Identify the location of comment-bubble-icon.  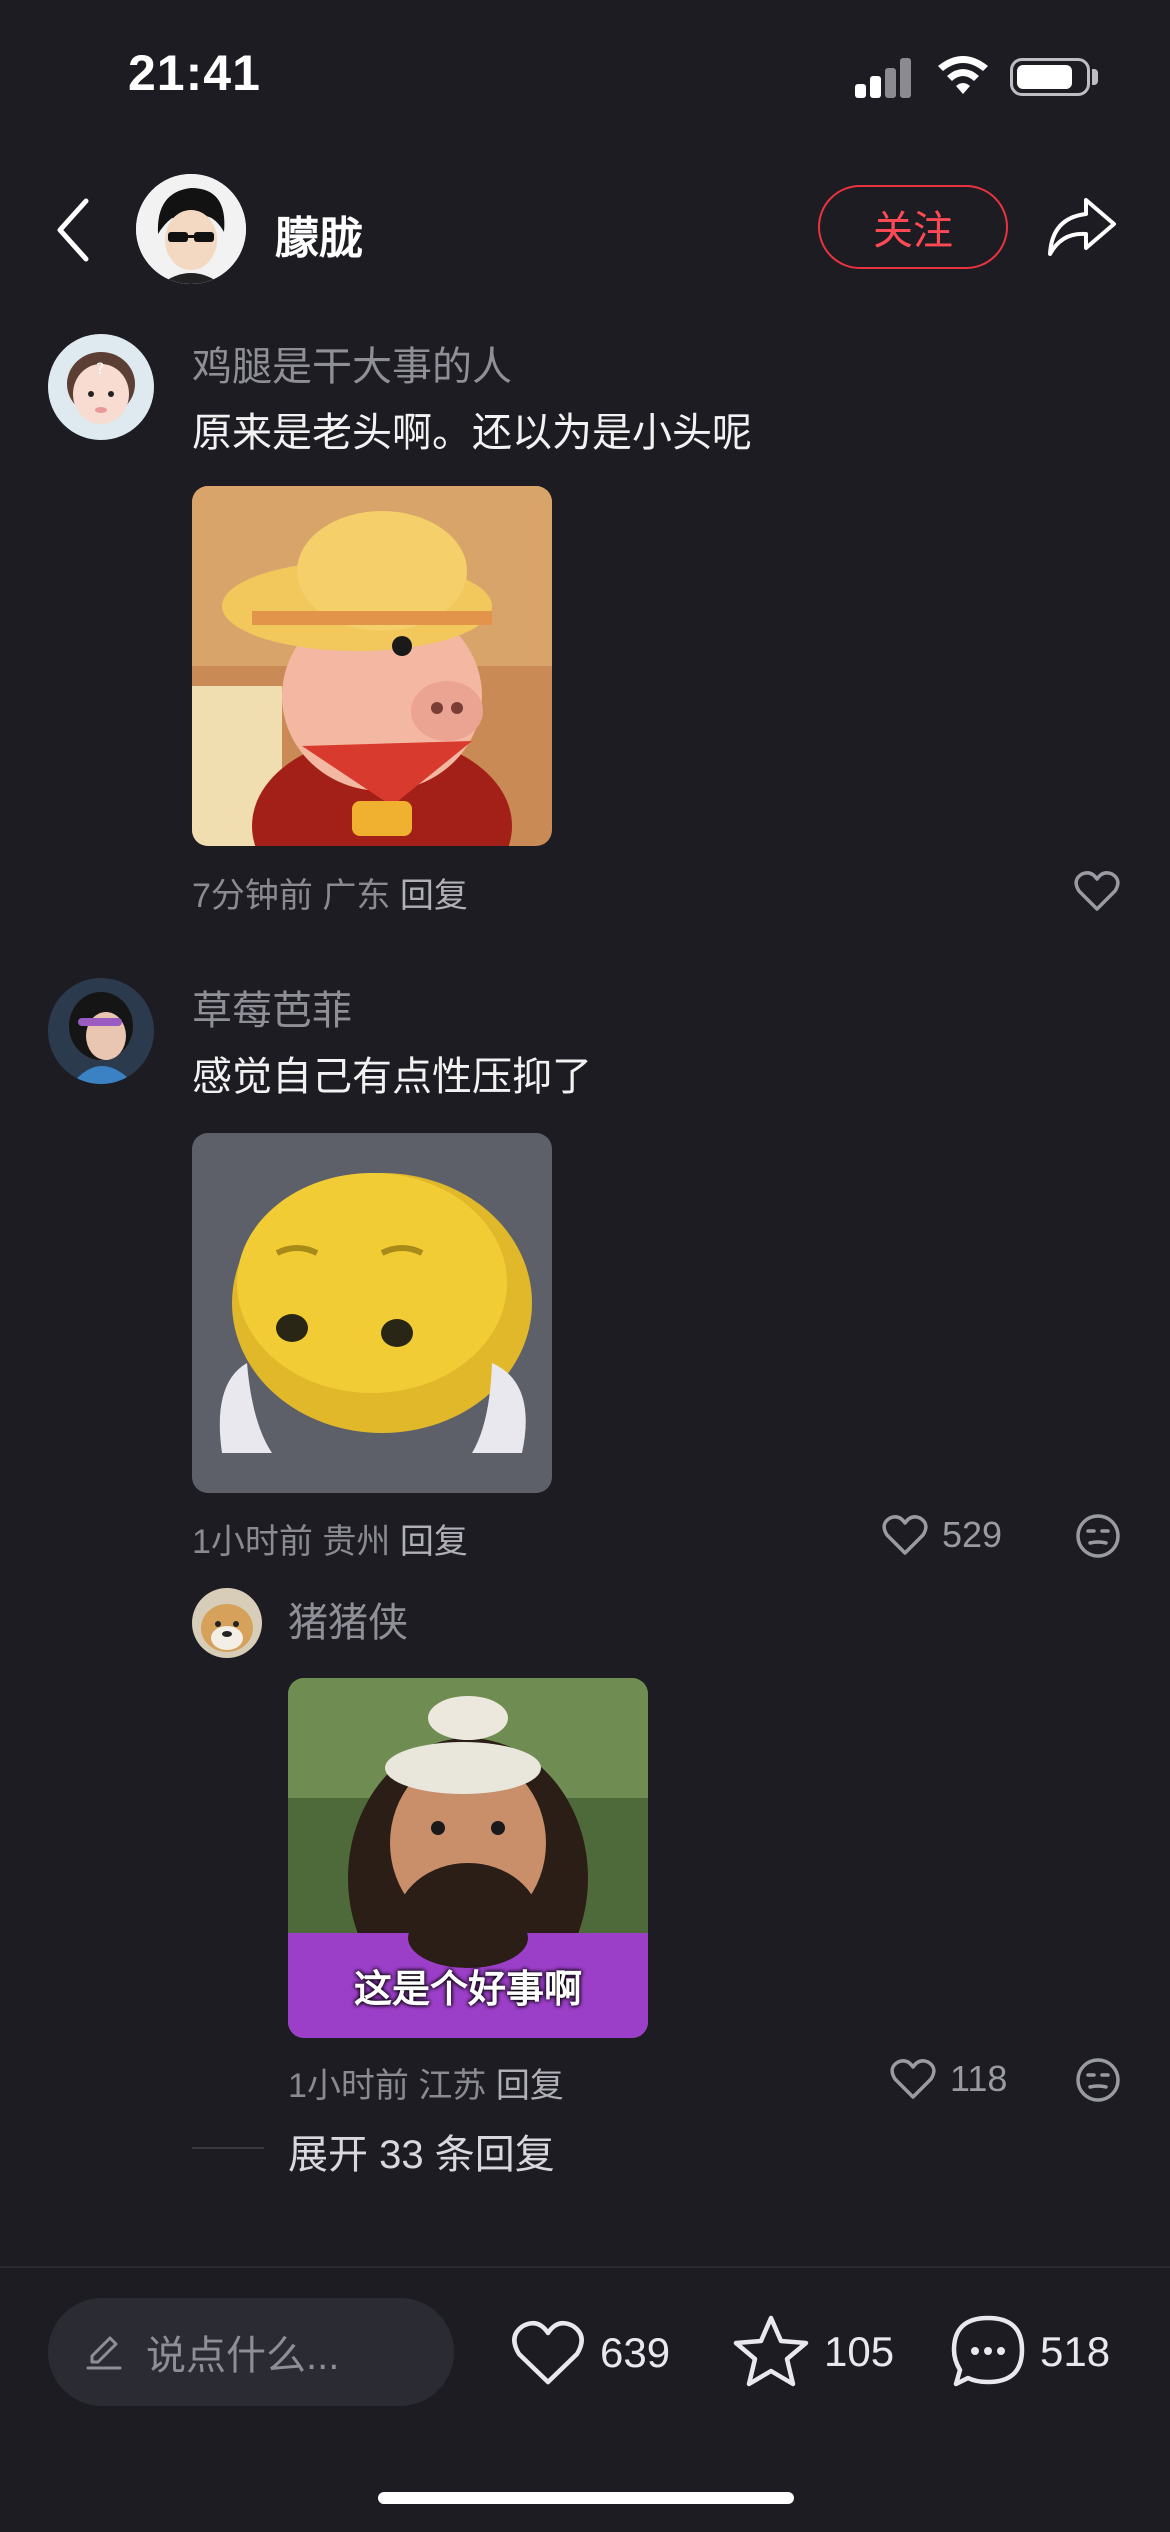
(988, 2351).